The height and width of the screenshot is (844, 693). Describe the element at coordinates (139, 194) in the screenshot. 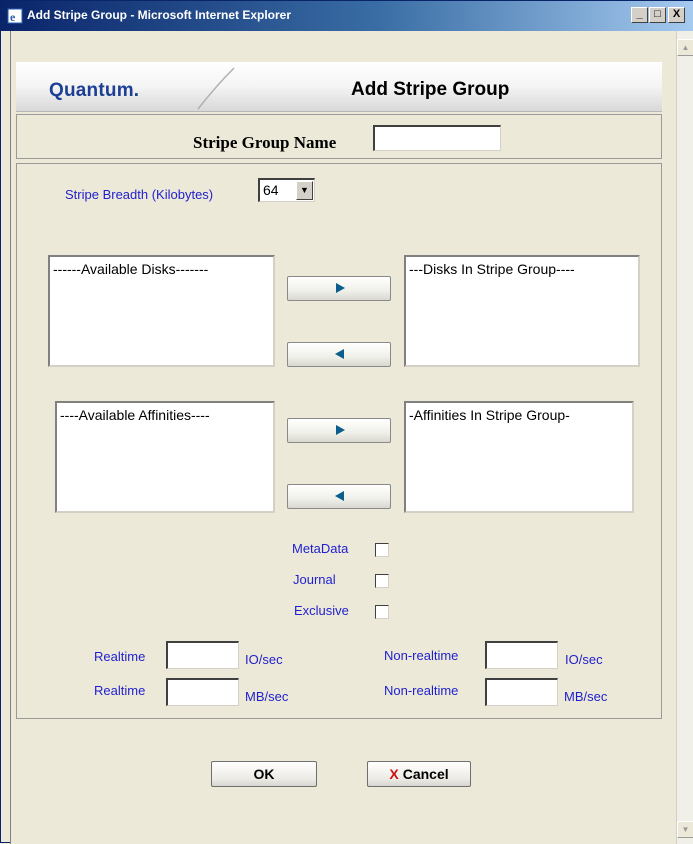

I see `stripe-breadth-label: Stripe Breadth (Kilobytes)` at that location.